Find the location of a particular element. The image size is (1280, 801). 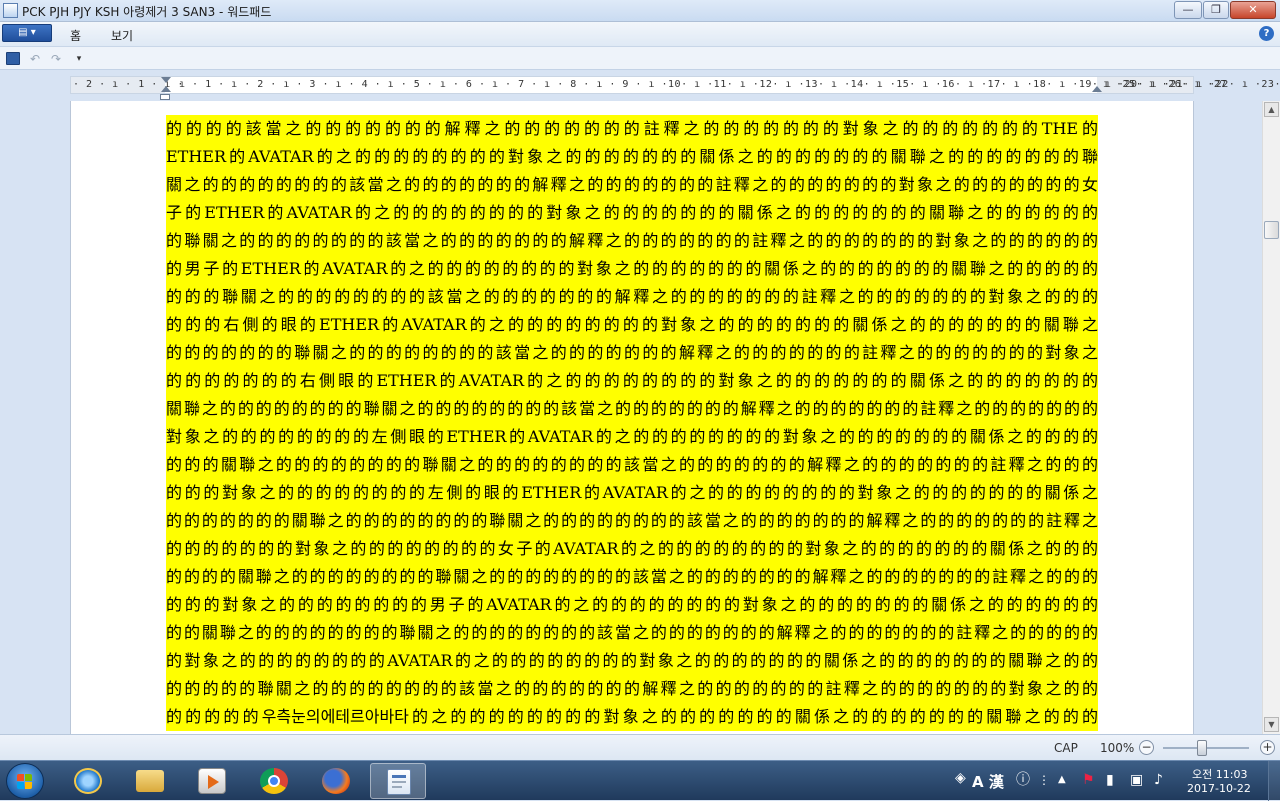

taskbar-media-player is located at coordinates (212, 781).